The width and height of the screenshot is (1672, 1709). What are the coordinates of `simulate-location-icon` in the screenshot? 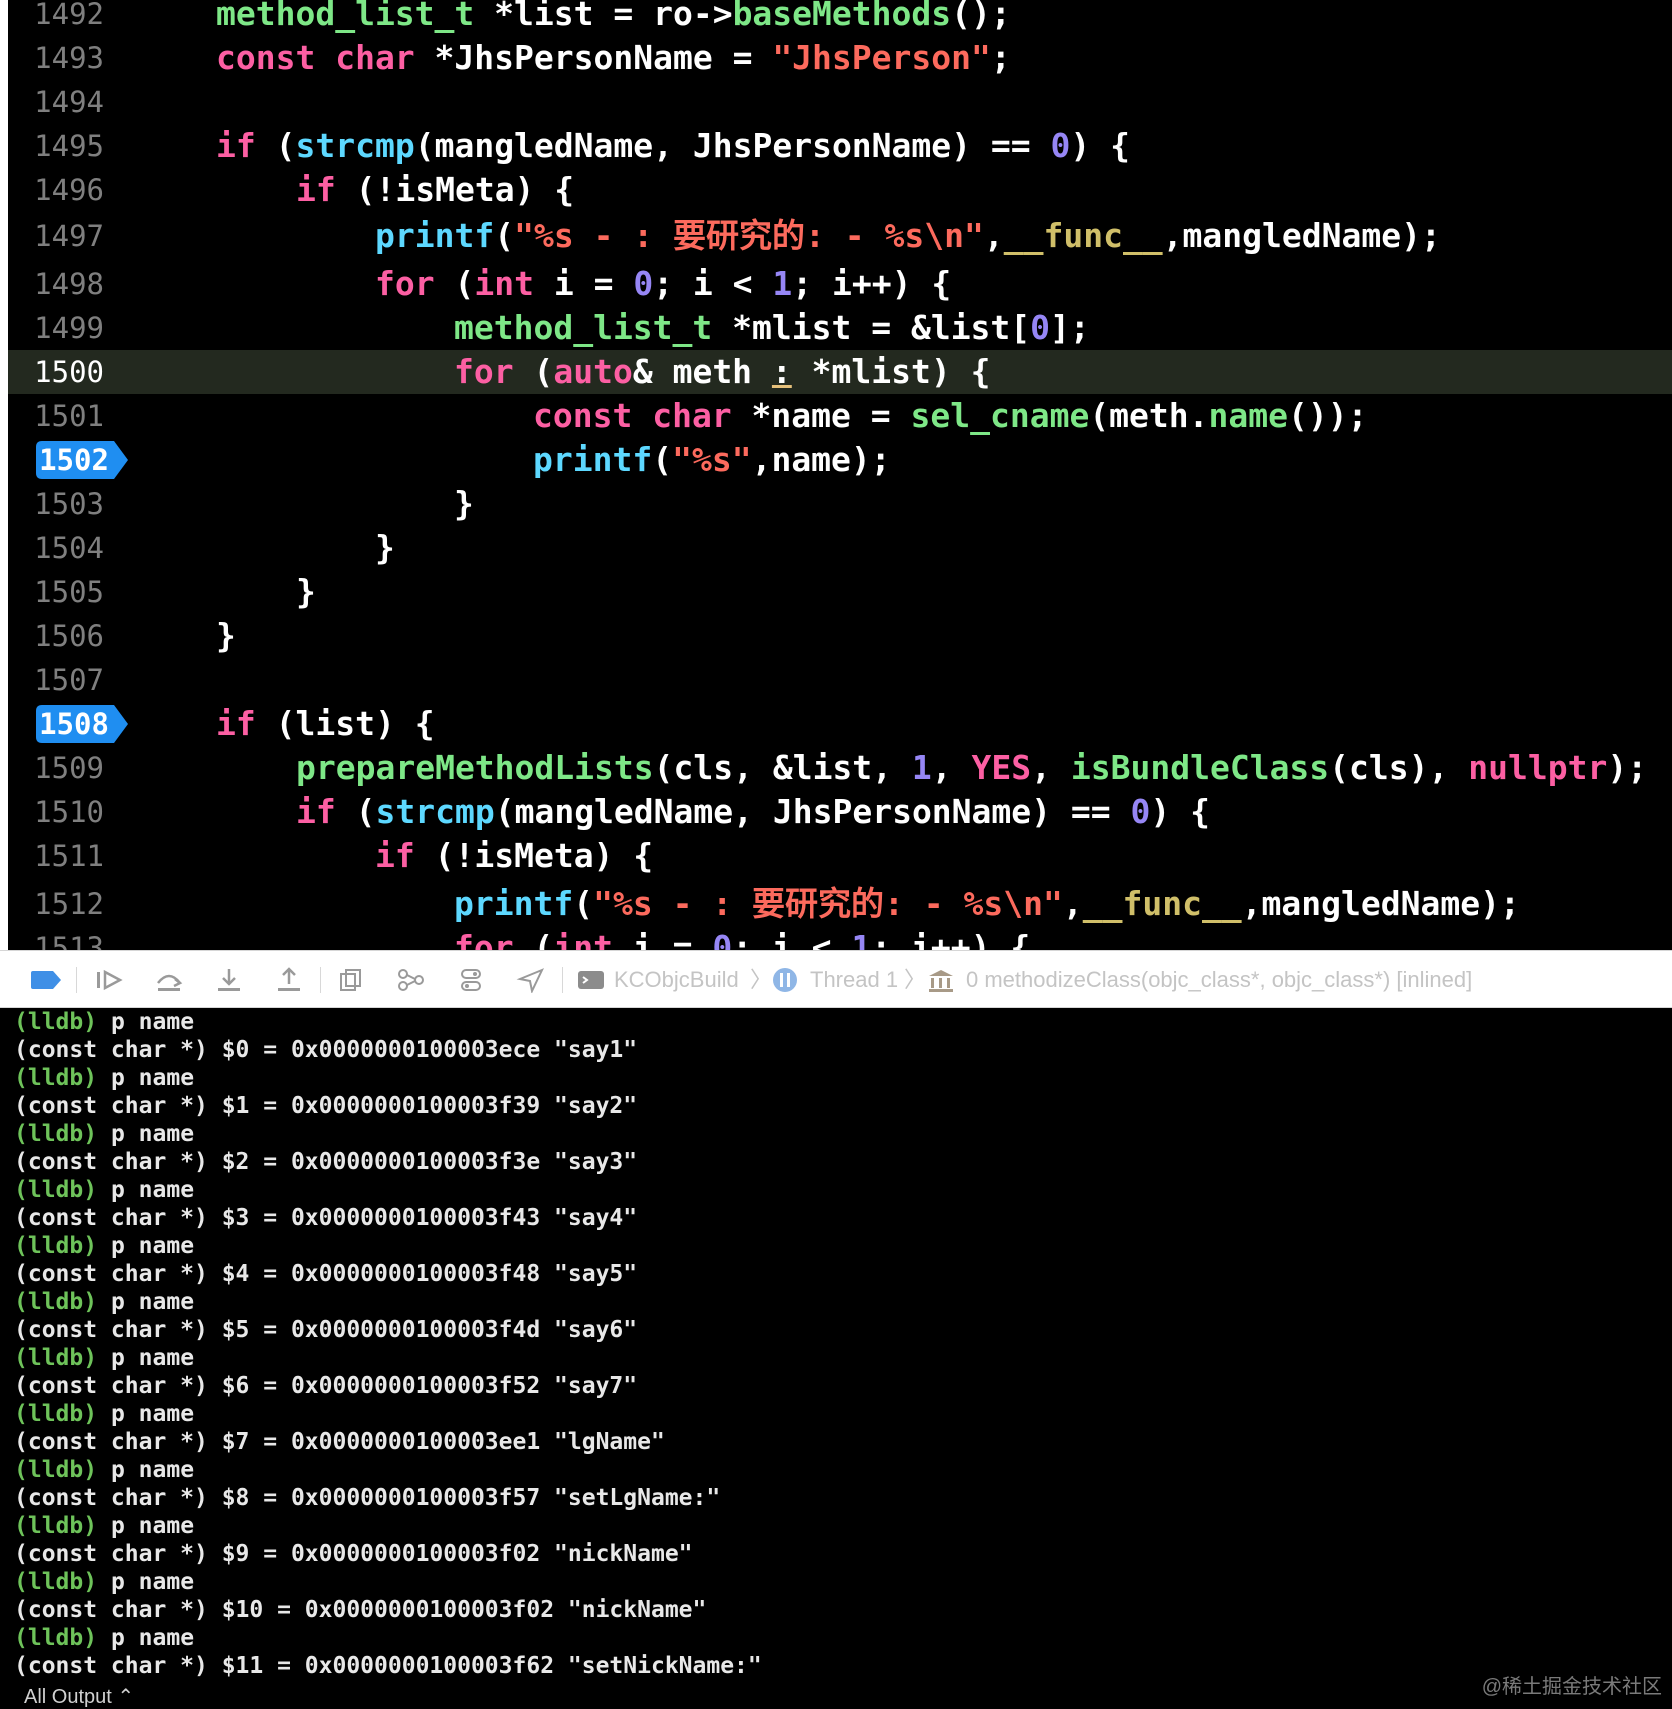 It's located at (531, 980).